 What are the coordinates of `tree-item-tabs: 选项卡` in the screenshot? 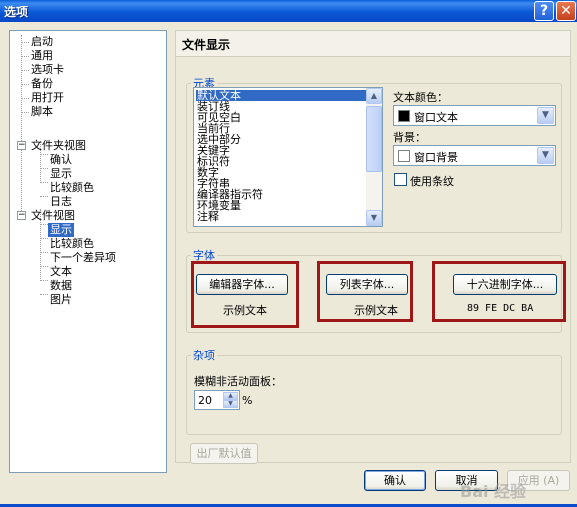 It's located at (47, 70).